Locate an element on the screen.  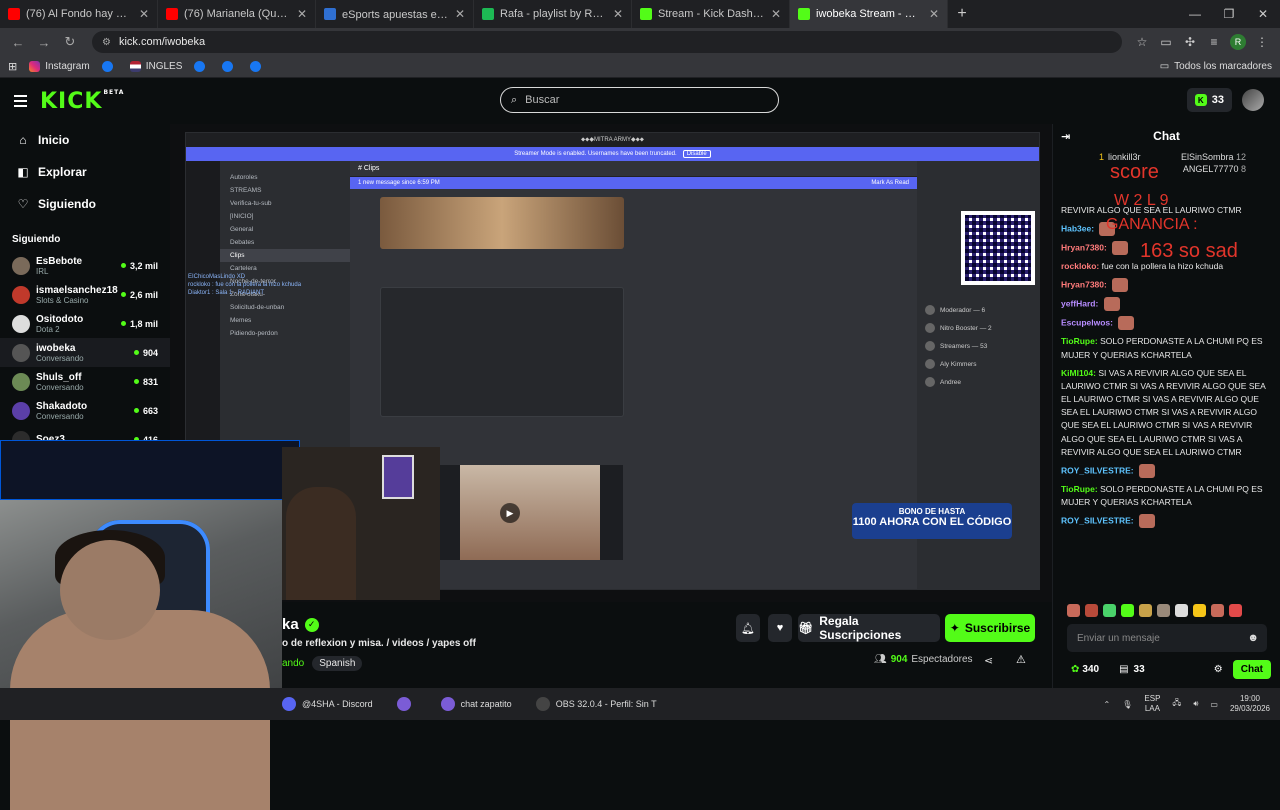
kicks-balance: K 33 is located at coordinates (1209, 100).